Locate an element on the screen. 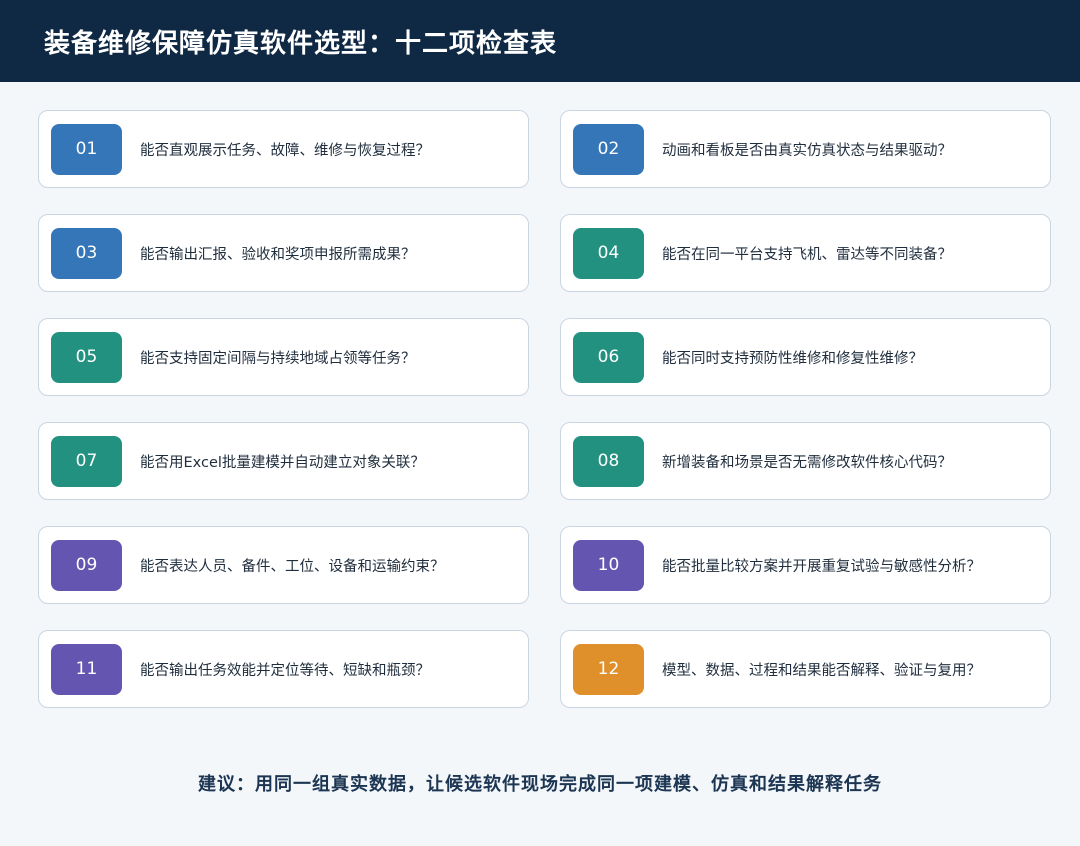 Image resolution: width=1080 pixels, height=846 pixels. page-title: 装备维修保障仿真软件选型：十二项检查表 is located at coordinates (301, 43).